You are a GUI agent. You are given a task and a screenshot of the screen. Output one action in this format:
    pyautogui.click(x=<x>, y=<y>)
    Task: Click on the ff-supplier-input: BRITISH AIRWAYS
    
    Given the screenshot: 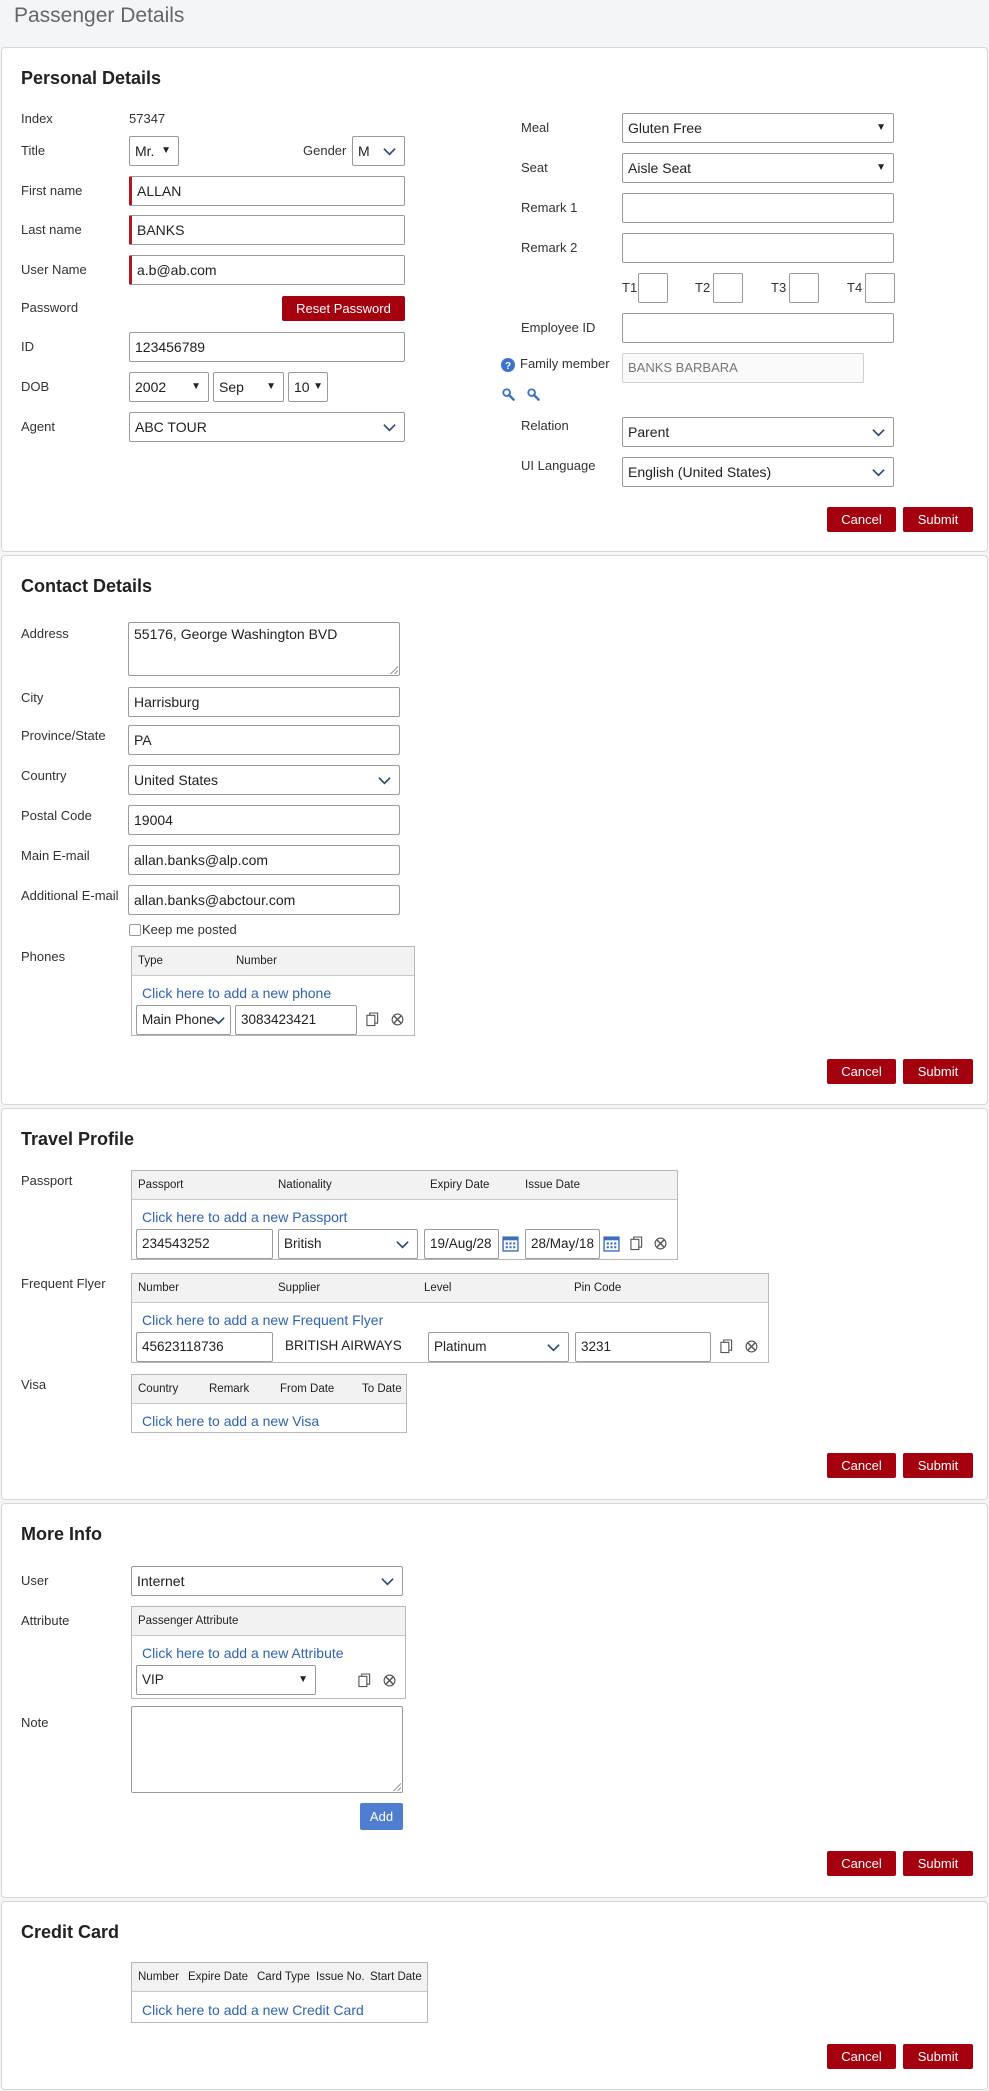 What is the action you would take?
    pyautogui.click(x=349, y=1347)
    